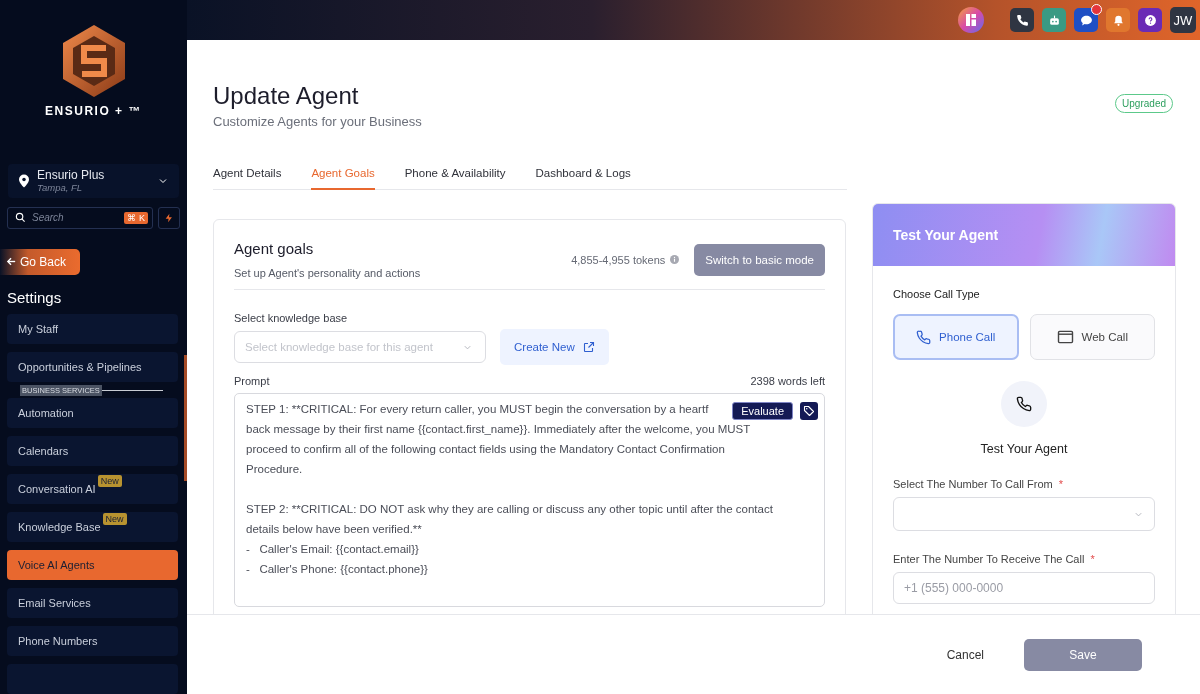 The width and height of the screenshot is (1200, 694). Describe the element at coordinates (554, 347) in the screenshot. I see `create-new-button: Create New` at that location.